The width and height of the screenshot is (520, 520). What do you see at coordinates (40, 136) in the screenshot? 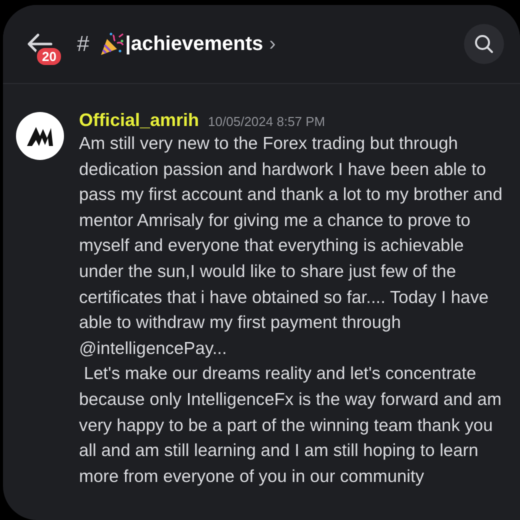
I see `user-avatar` at bounding box center [40, 136].